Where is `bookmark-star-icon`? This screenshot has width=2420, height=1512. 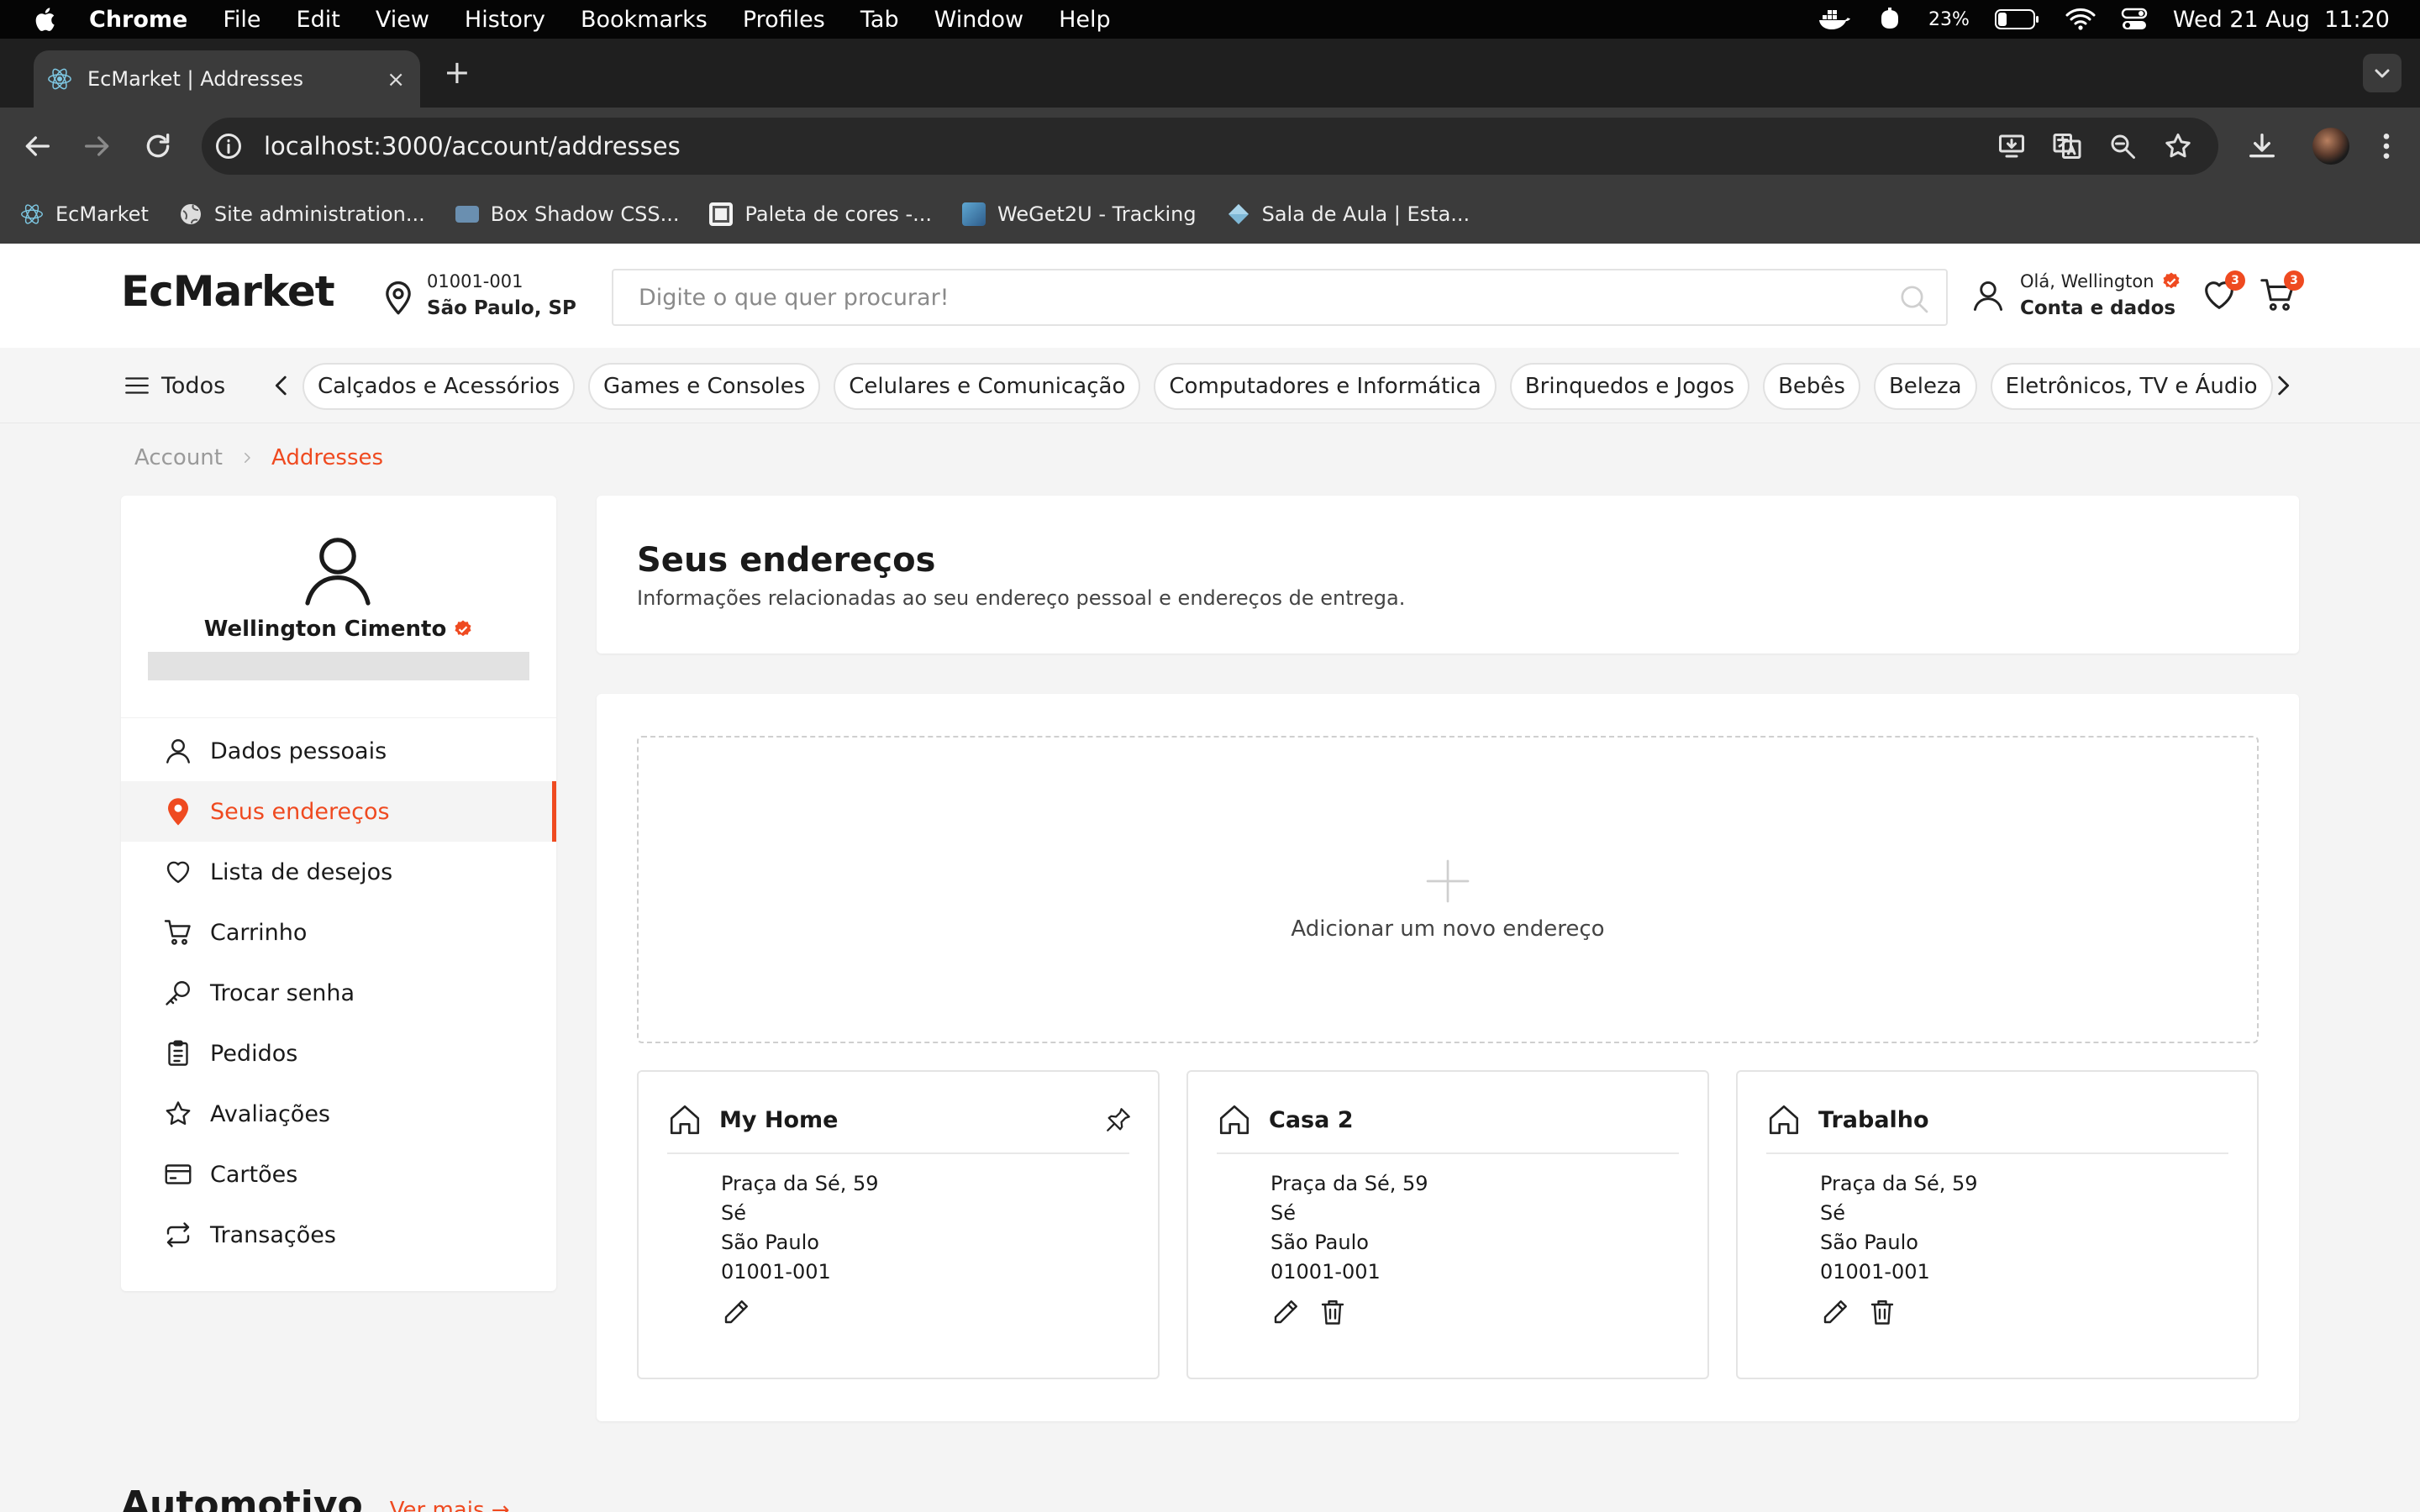 bookmark-star-icon is located at coordinates (2178, 146).